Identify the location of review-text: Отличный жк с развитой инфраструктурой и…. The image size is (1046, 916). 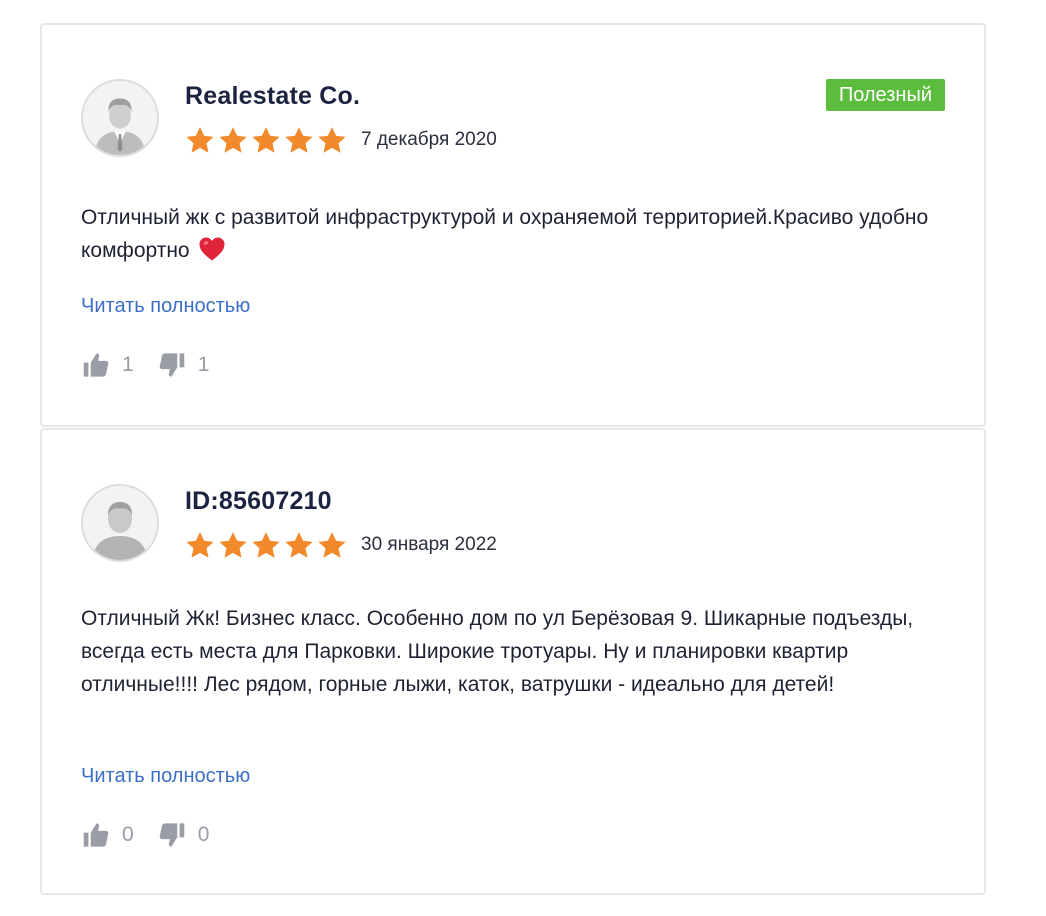
(521, 234).